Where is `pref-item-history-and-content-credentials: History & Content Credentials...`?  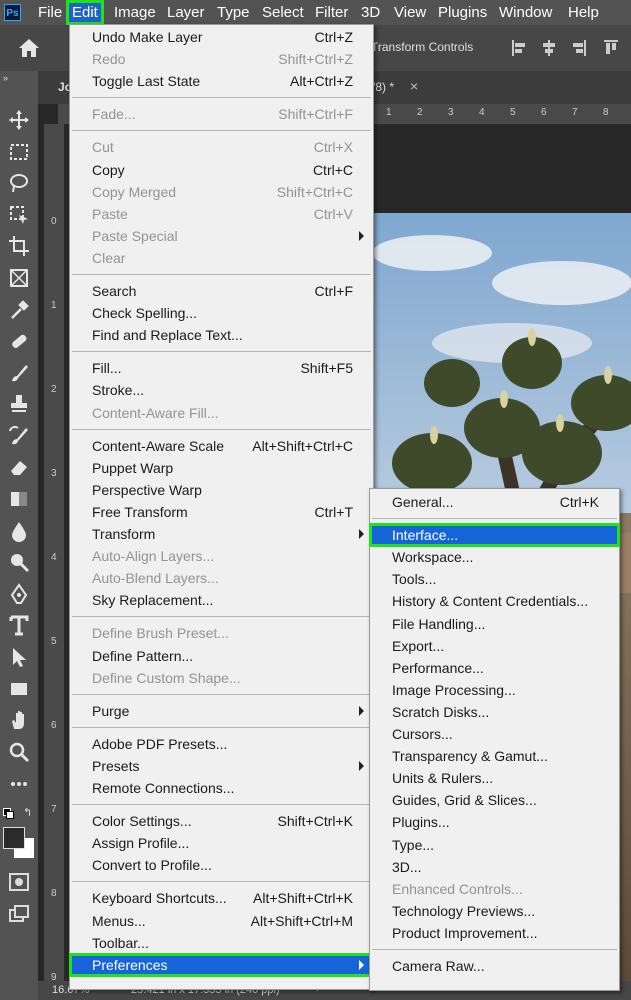 pref-item-history-and-content-credentials: History & Content Credentials... is located at coordinates (494, 601).